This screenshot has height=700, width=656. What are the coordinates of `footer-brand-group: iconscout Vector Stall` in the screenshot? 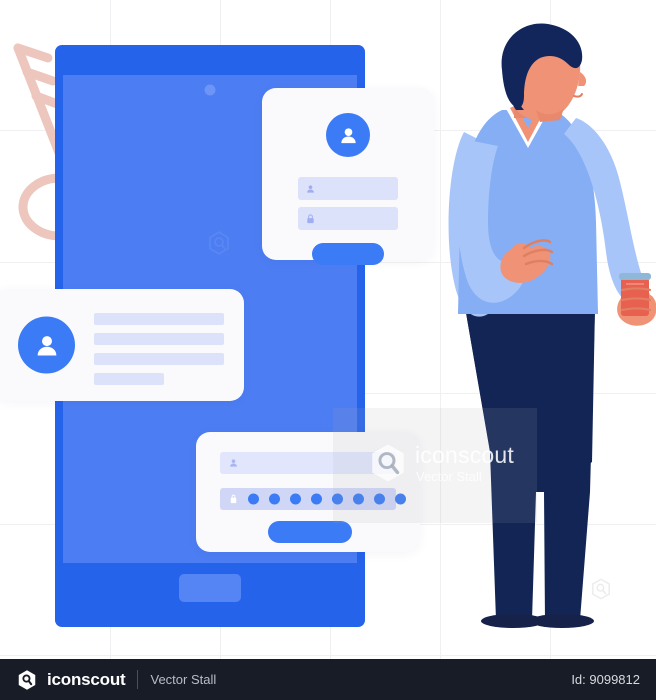 It's located at (116, 680).